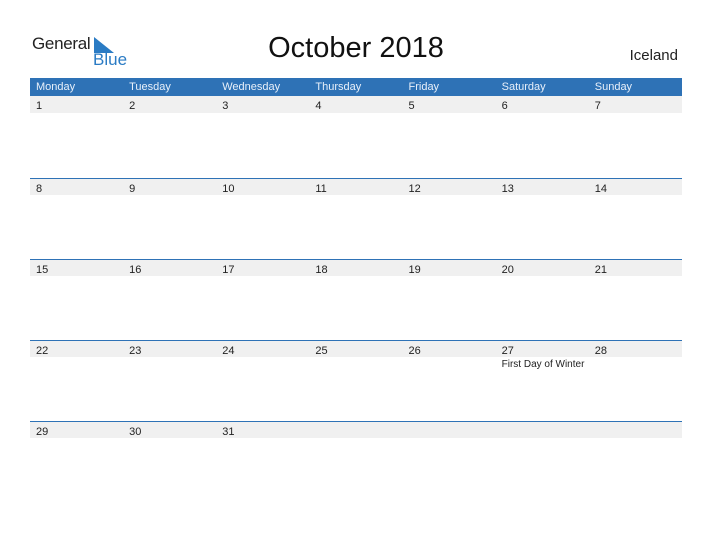 The image size is (712, 550). What do you see at coordinates (251, 87) in the screenshot?
I see `weekday-wednesday: Wednesday` at bounding box center [251, 87].